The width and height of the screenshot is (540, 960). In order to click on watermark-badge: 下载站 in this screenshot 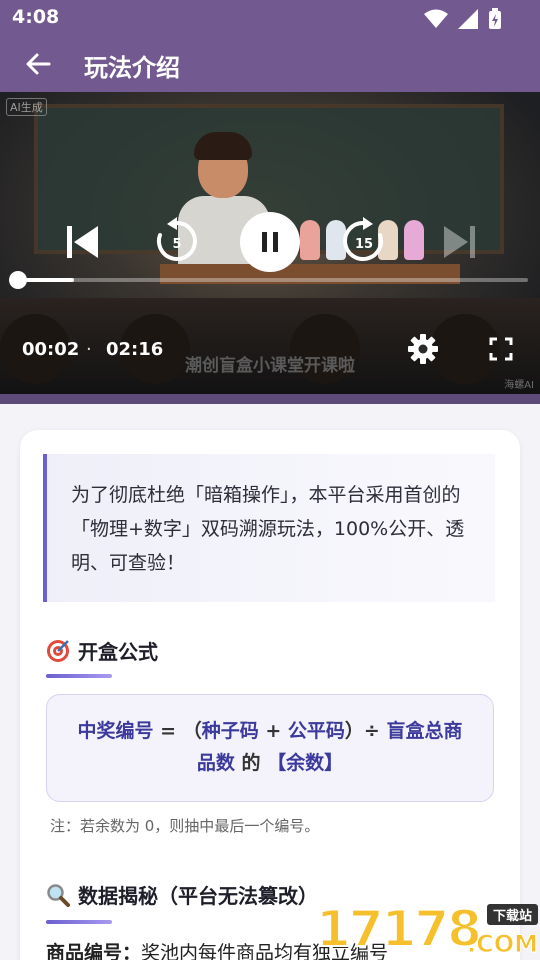, I will do `click(512, 914)`.